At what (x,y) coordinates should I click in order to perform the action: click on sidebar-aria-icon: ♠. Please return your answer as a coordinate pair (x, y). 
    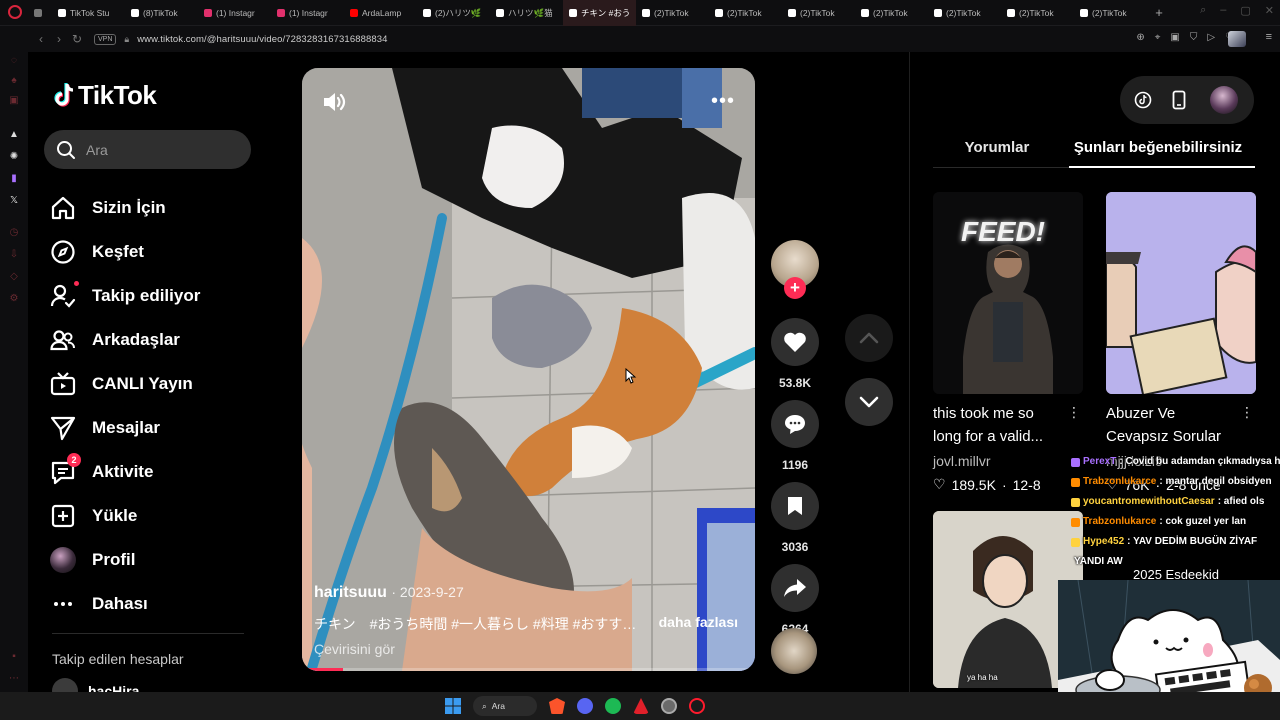
    Looking at the image, I should click on (14, 81).